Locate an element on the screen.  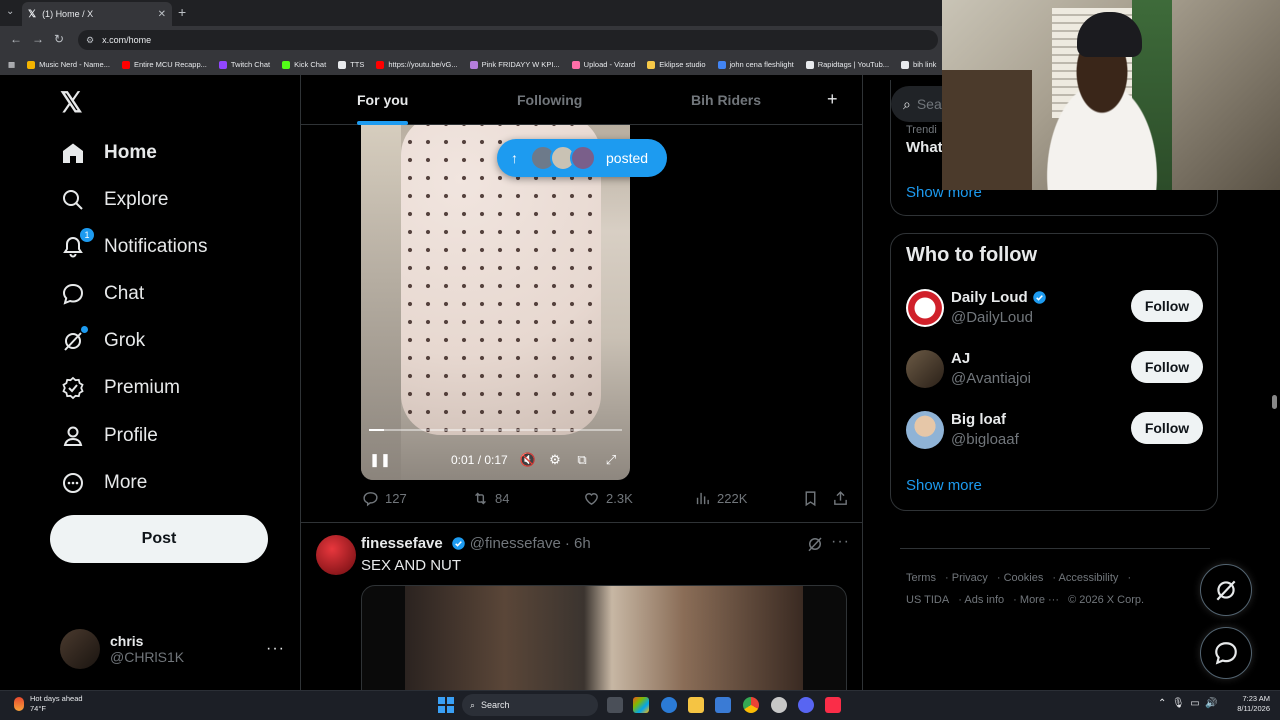
windows-start-icon is located at coordinates (446, 705).